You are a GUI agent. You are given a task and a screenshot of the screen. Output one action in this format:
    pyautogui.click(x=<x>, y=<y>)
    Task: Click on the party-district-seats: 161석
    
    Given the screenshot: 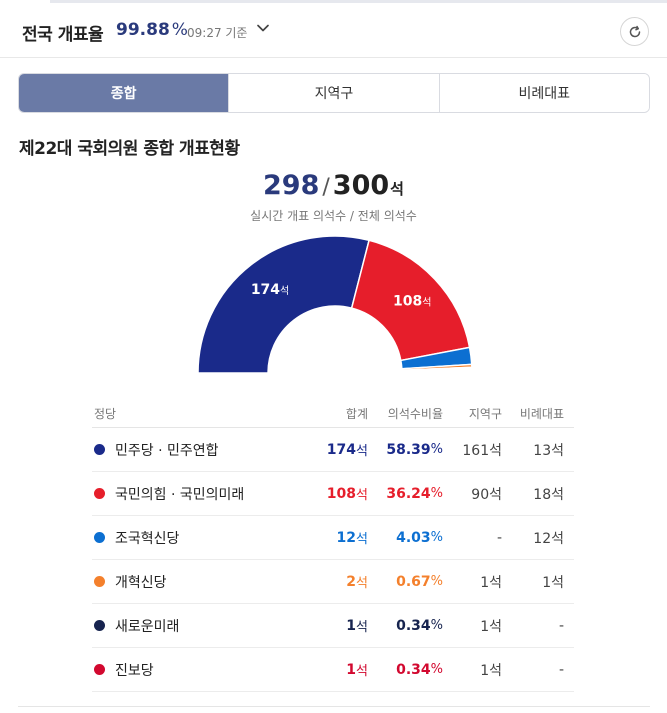 What is the action you would take?
    pyautogui.click(x=482, y=450)
    